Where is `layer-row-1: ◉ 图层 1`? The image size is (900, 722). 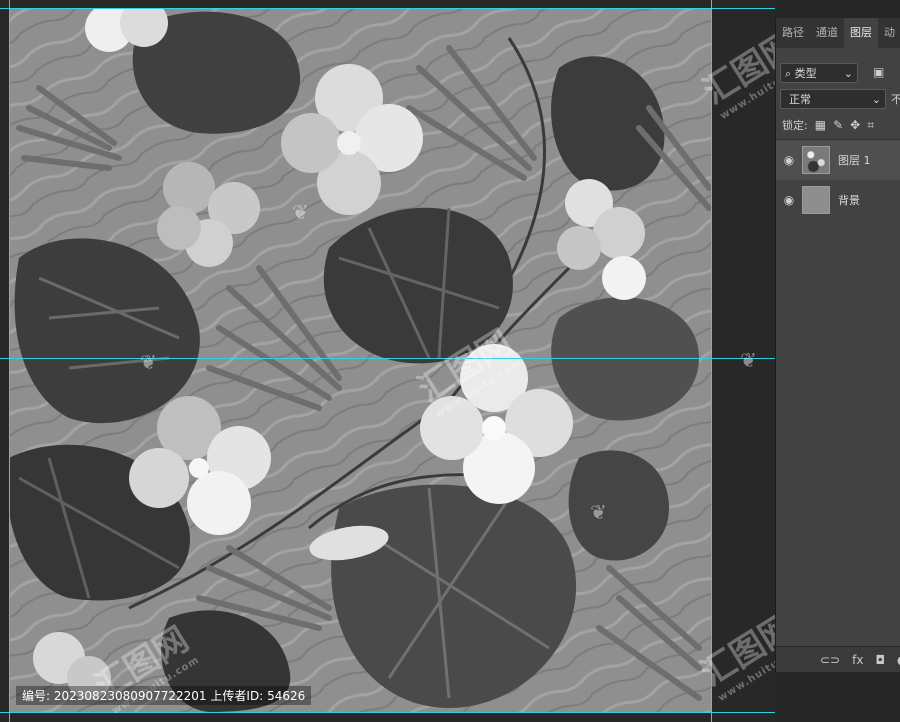 layer-row-1: ◉ 图层 1 is located at coordinates (838, 160).